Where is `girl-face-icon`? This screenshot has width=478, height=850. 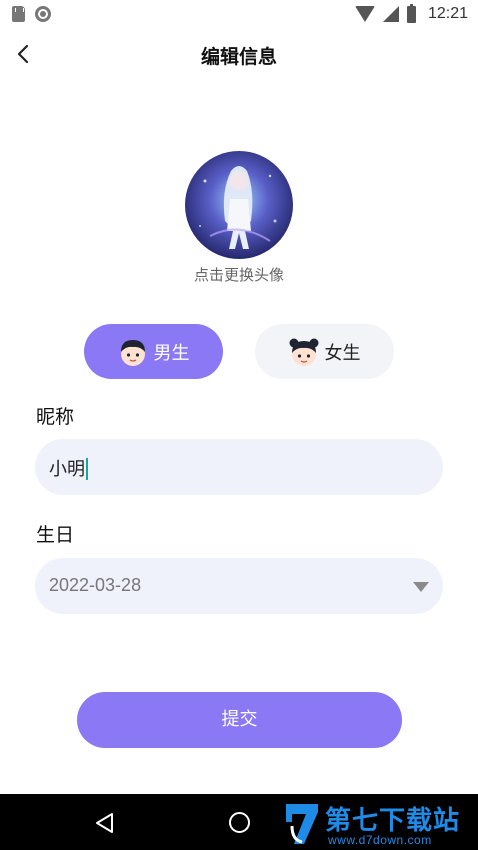 girl-face-icon is located at coordinates (303, 352).